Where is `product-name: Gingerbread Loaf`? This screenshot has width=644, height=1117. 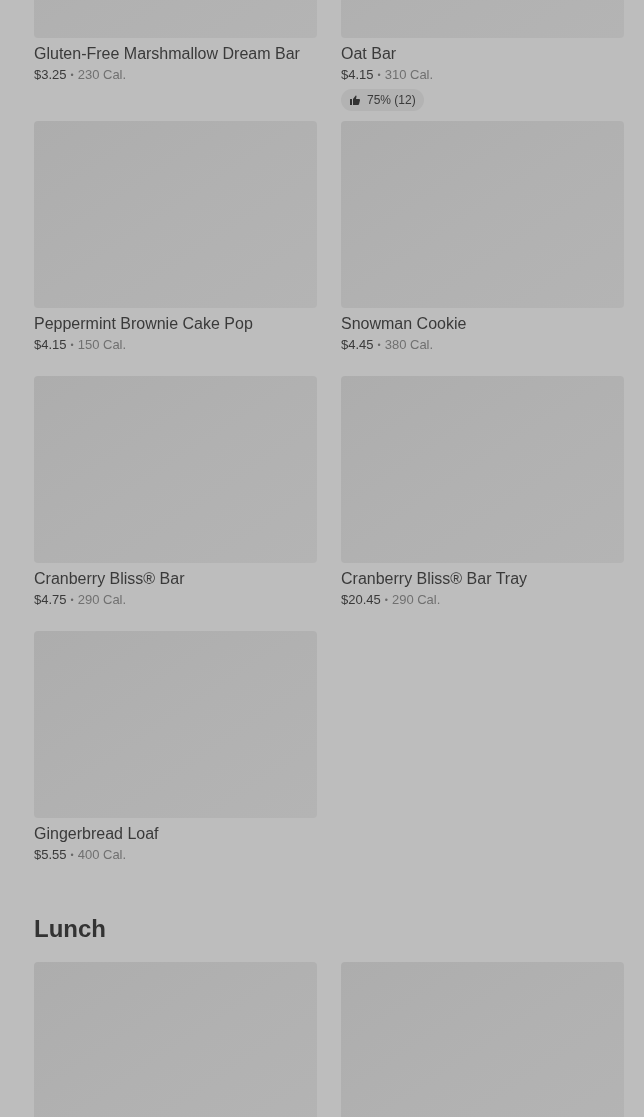 product-name: Gingerbread Loaf is located at coordinates (175, 834).